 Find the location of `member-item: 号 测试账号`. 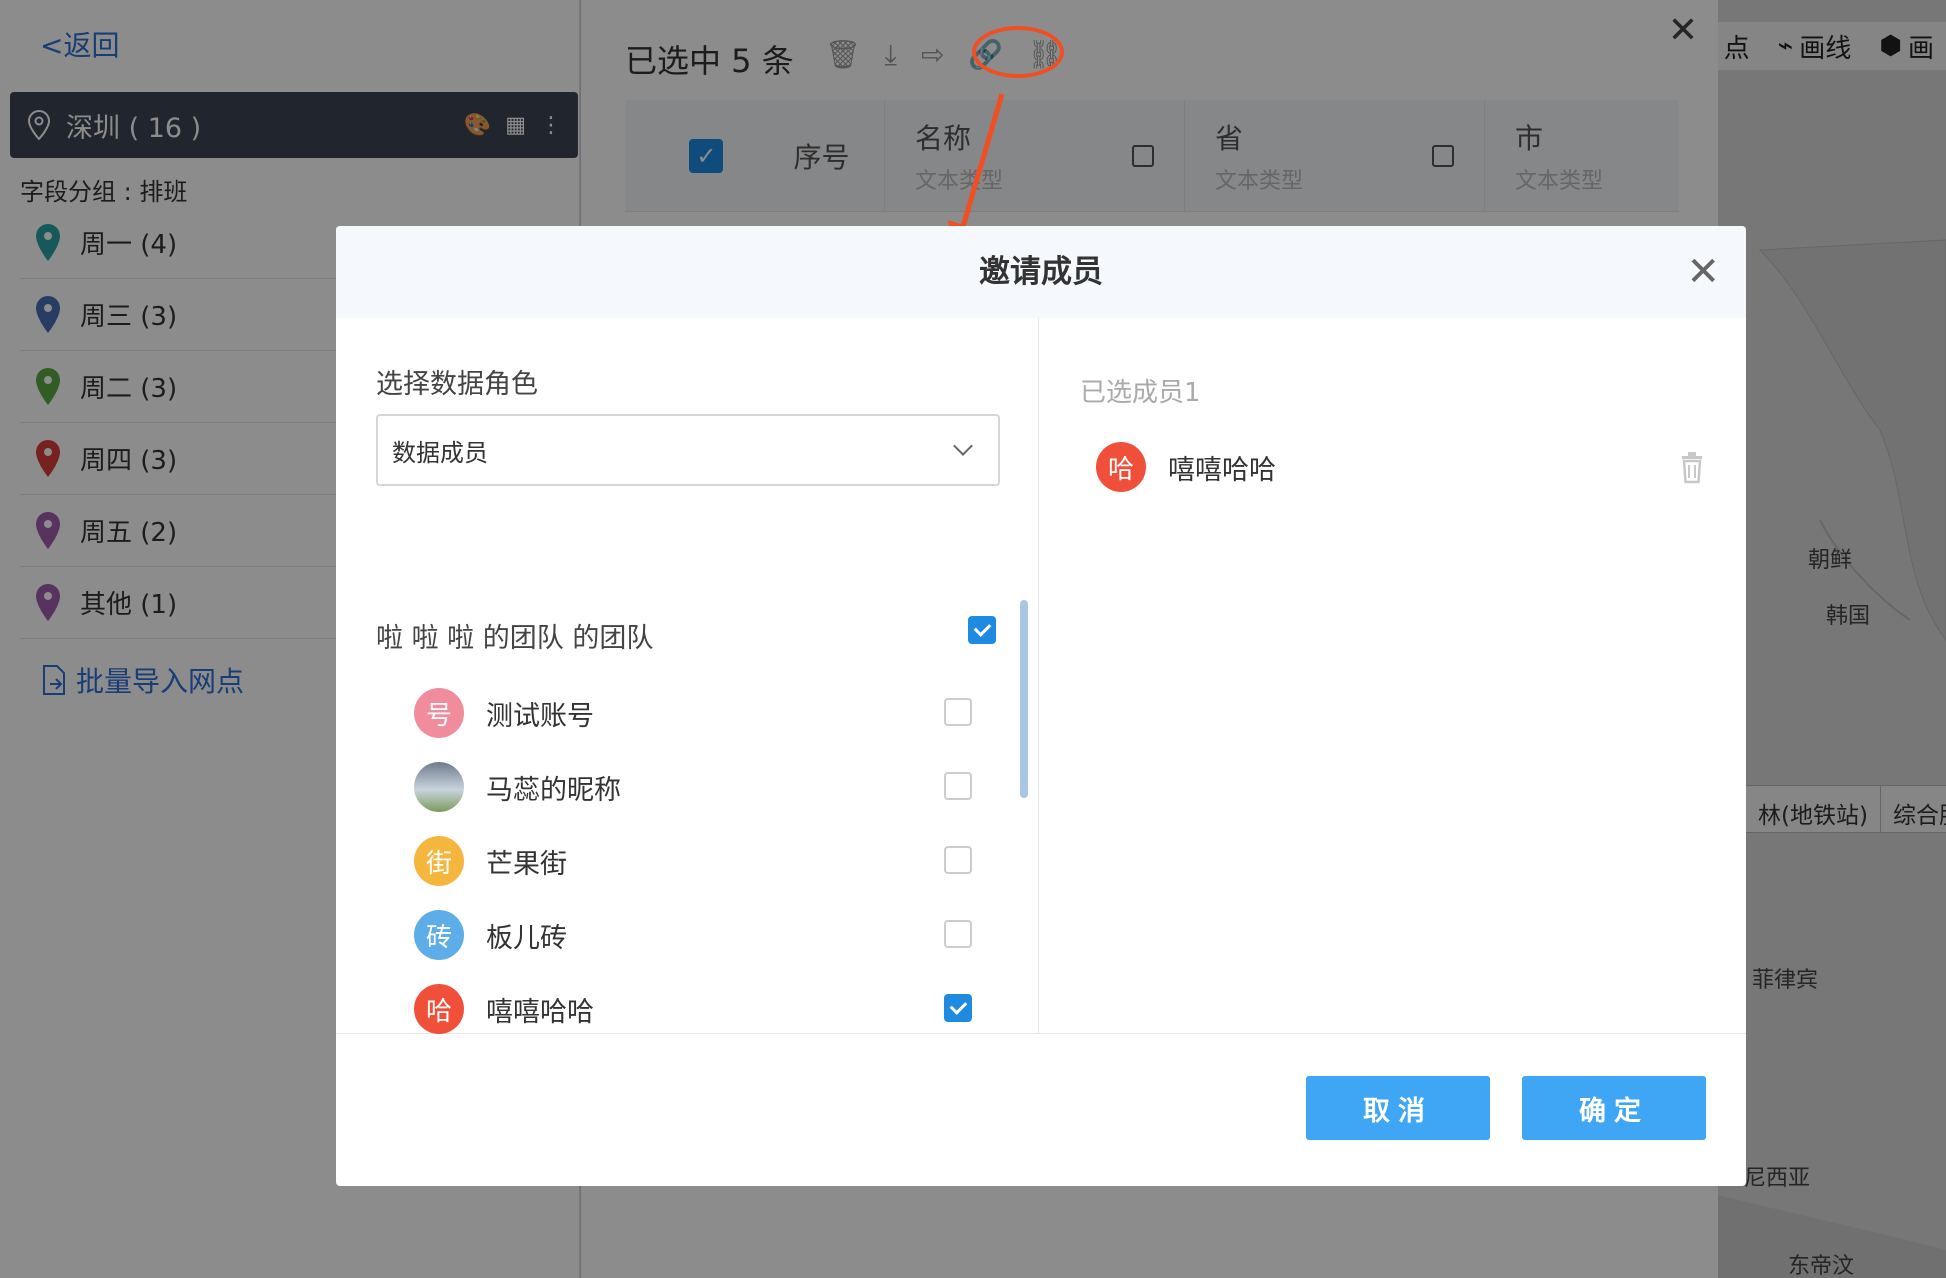

member-item: 号 测试账号 is located at coordinates (686, 713).